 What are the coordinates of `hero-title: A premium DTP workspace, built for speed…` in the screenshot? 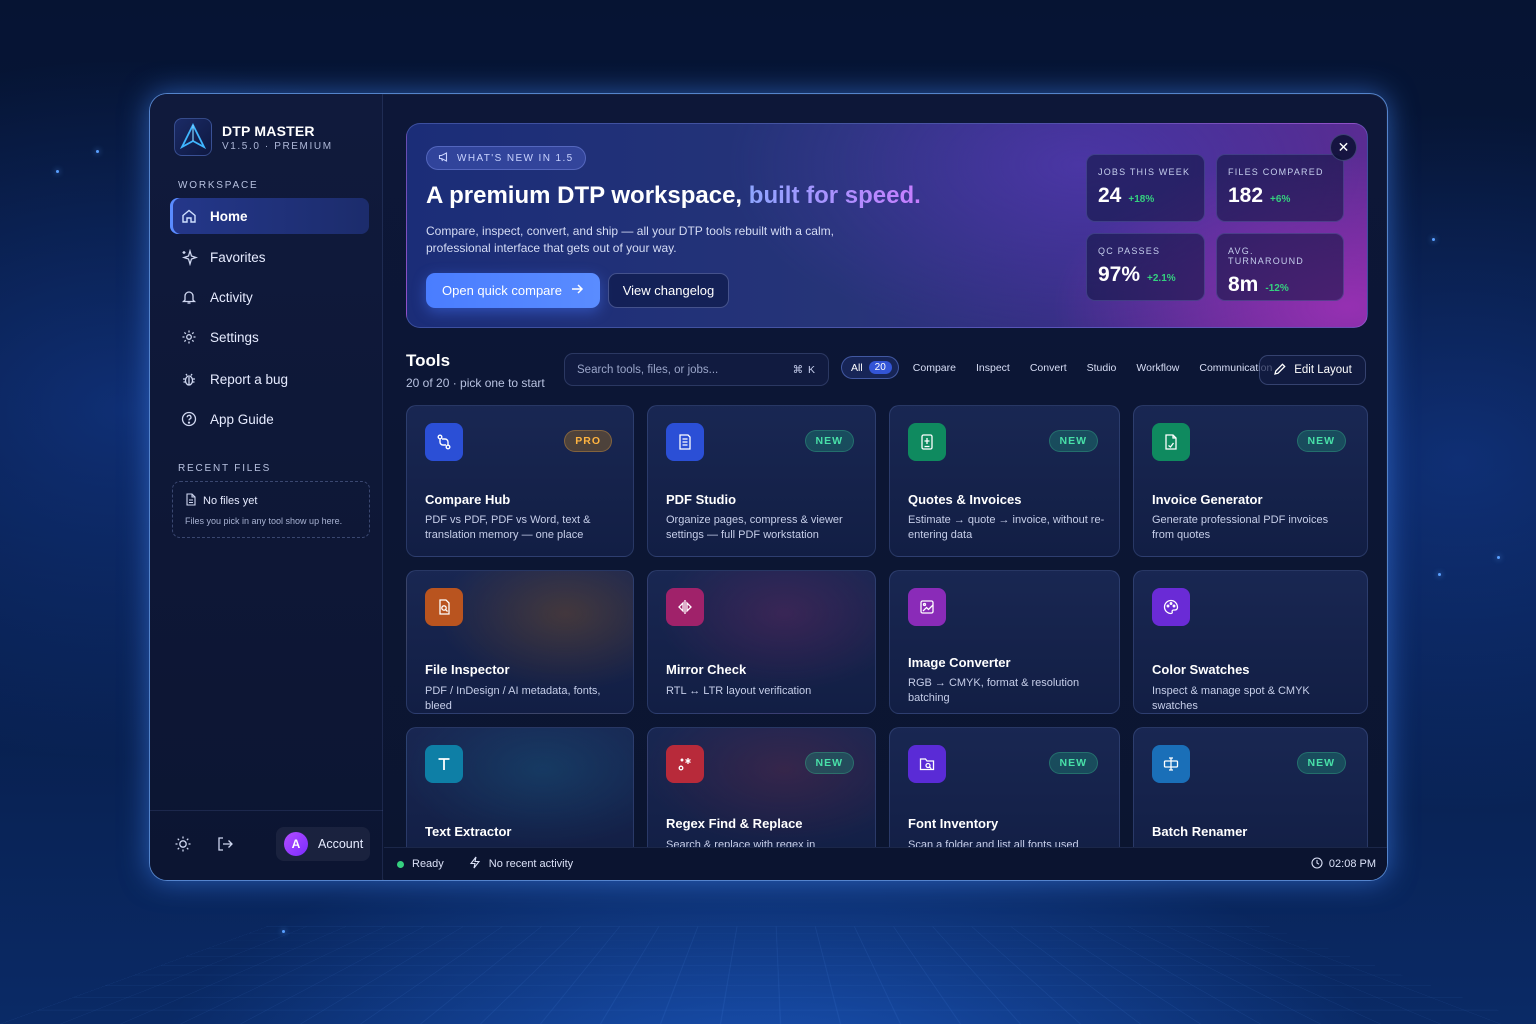 It's located at (673, 196).